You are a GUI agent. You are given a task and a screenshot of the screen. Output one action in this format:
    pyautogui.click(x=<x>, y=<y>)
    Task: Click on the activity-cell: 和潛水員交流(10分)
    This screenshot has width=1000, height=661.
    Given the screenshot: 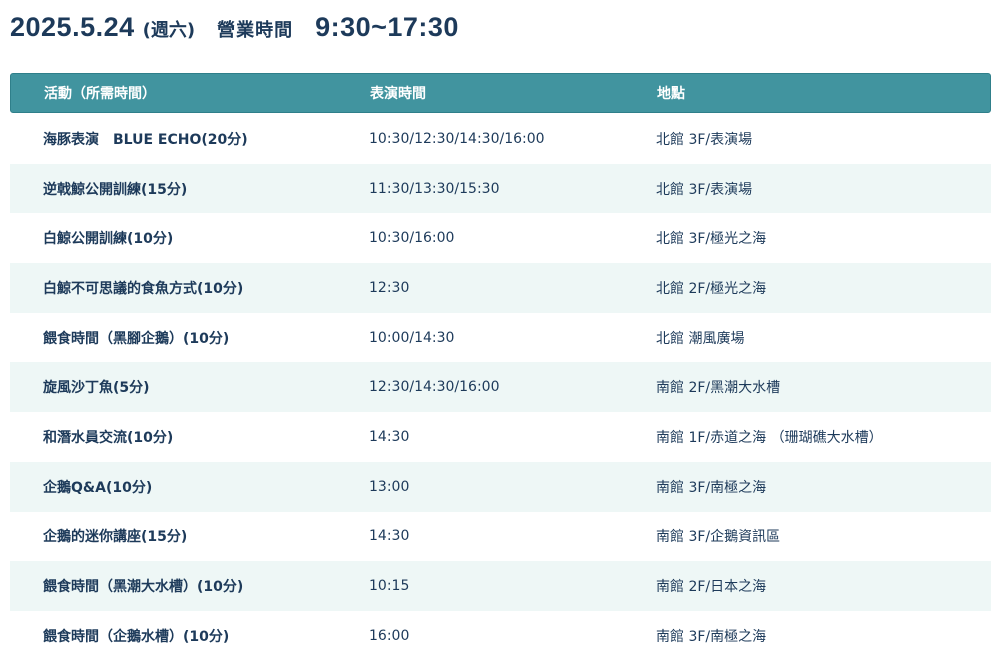 What is the action you would take?
    pyautogui.click(x=108, y=437)
    